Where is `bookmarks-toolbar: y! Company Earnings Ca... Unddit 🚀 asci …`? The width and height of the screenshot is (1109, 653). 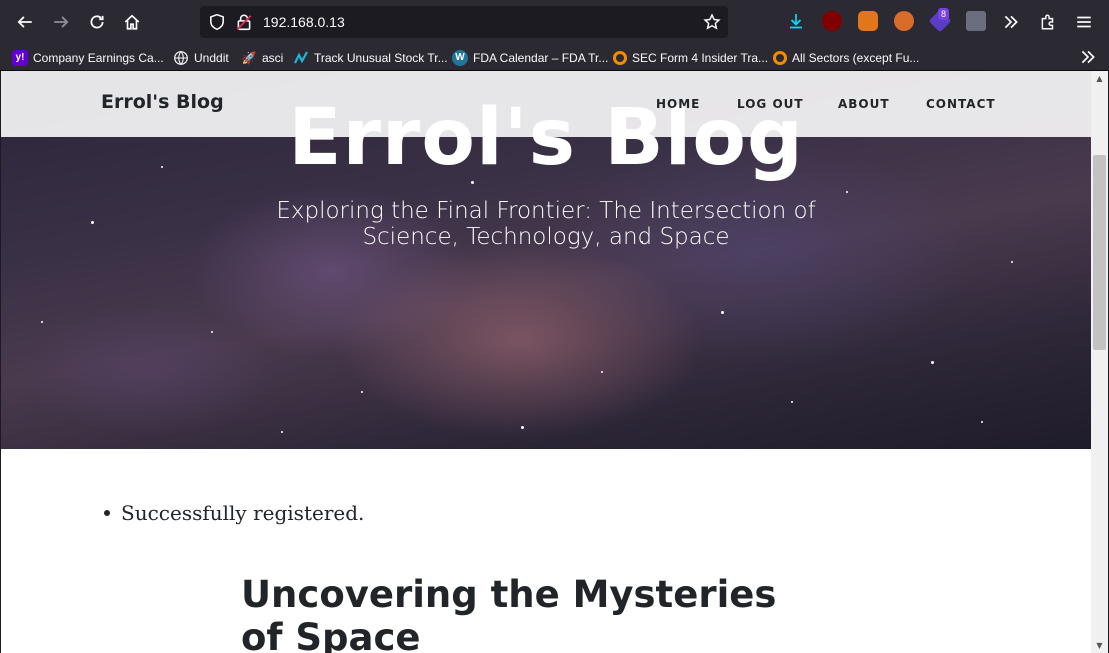
bookmarks-toolbar: y! Company Earnings Ca... Unddit 🚀 asci … is located at coordinates (554, 57).